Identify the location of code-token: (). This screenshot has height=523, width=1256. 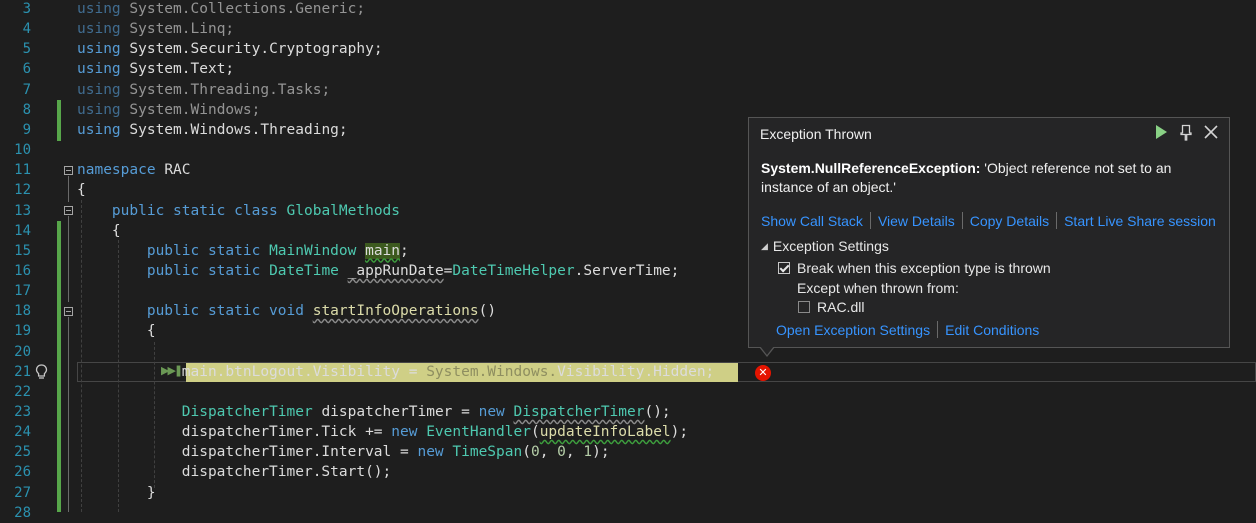
(487, 311).